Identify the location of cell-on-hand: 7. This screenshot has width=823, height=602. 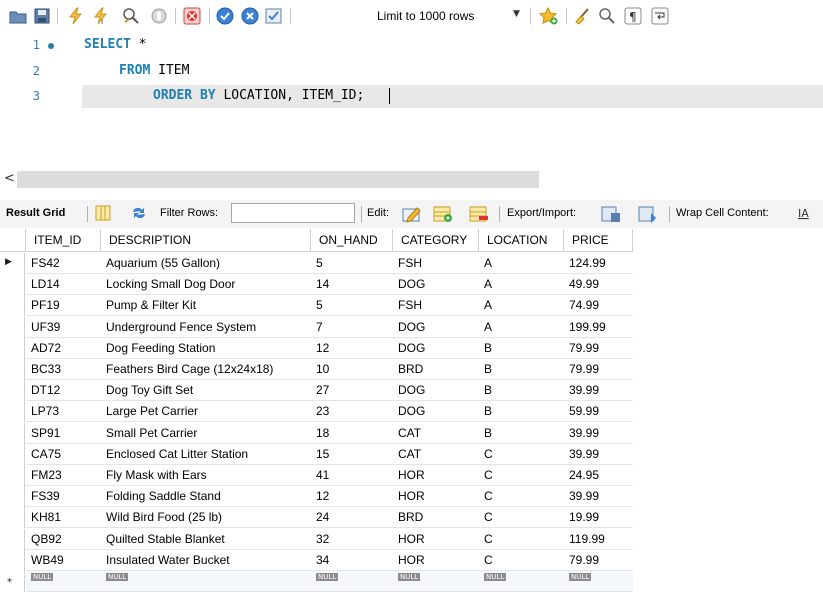
(352, 327).